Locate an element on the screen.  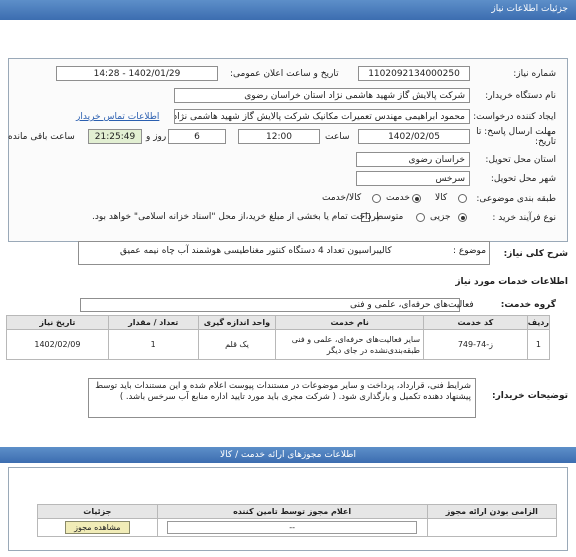
permits-title: اطلاعات مجوزهای ارائه خدمت / کالا is located at coordinates (288, 455).